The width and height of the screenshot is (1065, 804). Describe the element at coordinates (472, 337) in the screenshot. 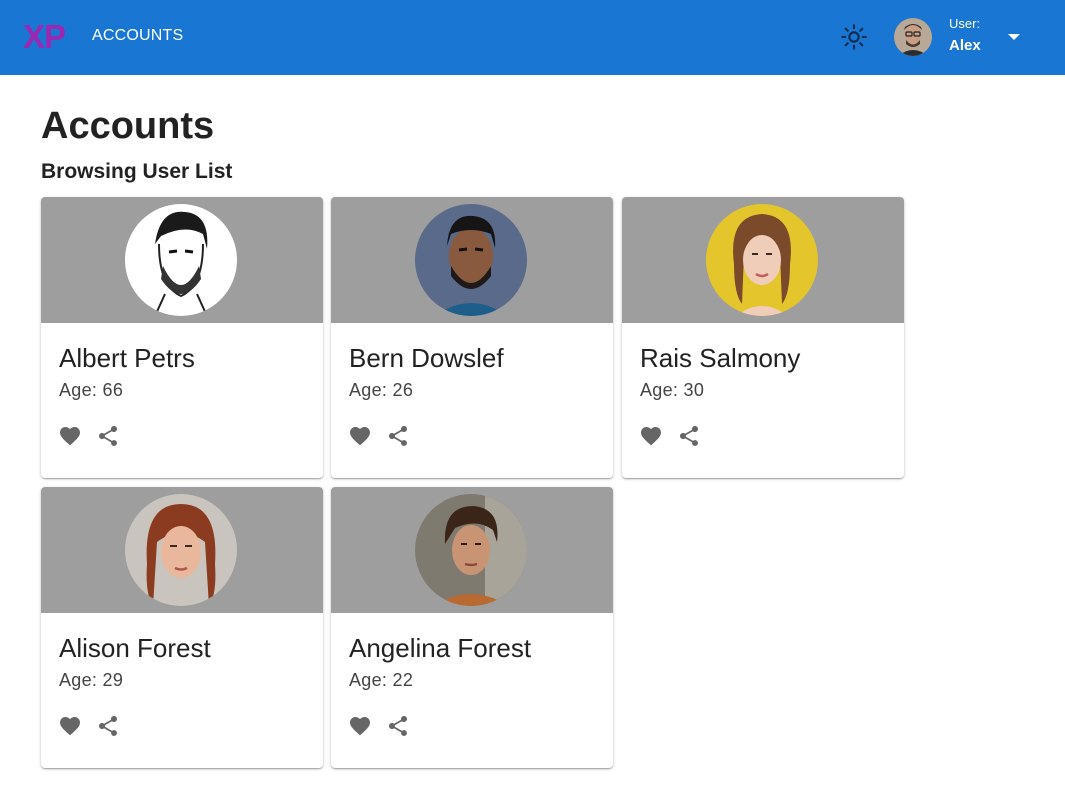

I see `user-card: Bern Dowslef Age: 26` at that location.